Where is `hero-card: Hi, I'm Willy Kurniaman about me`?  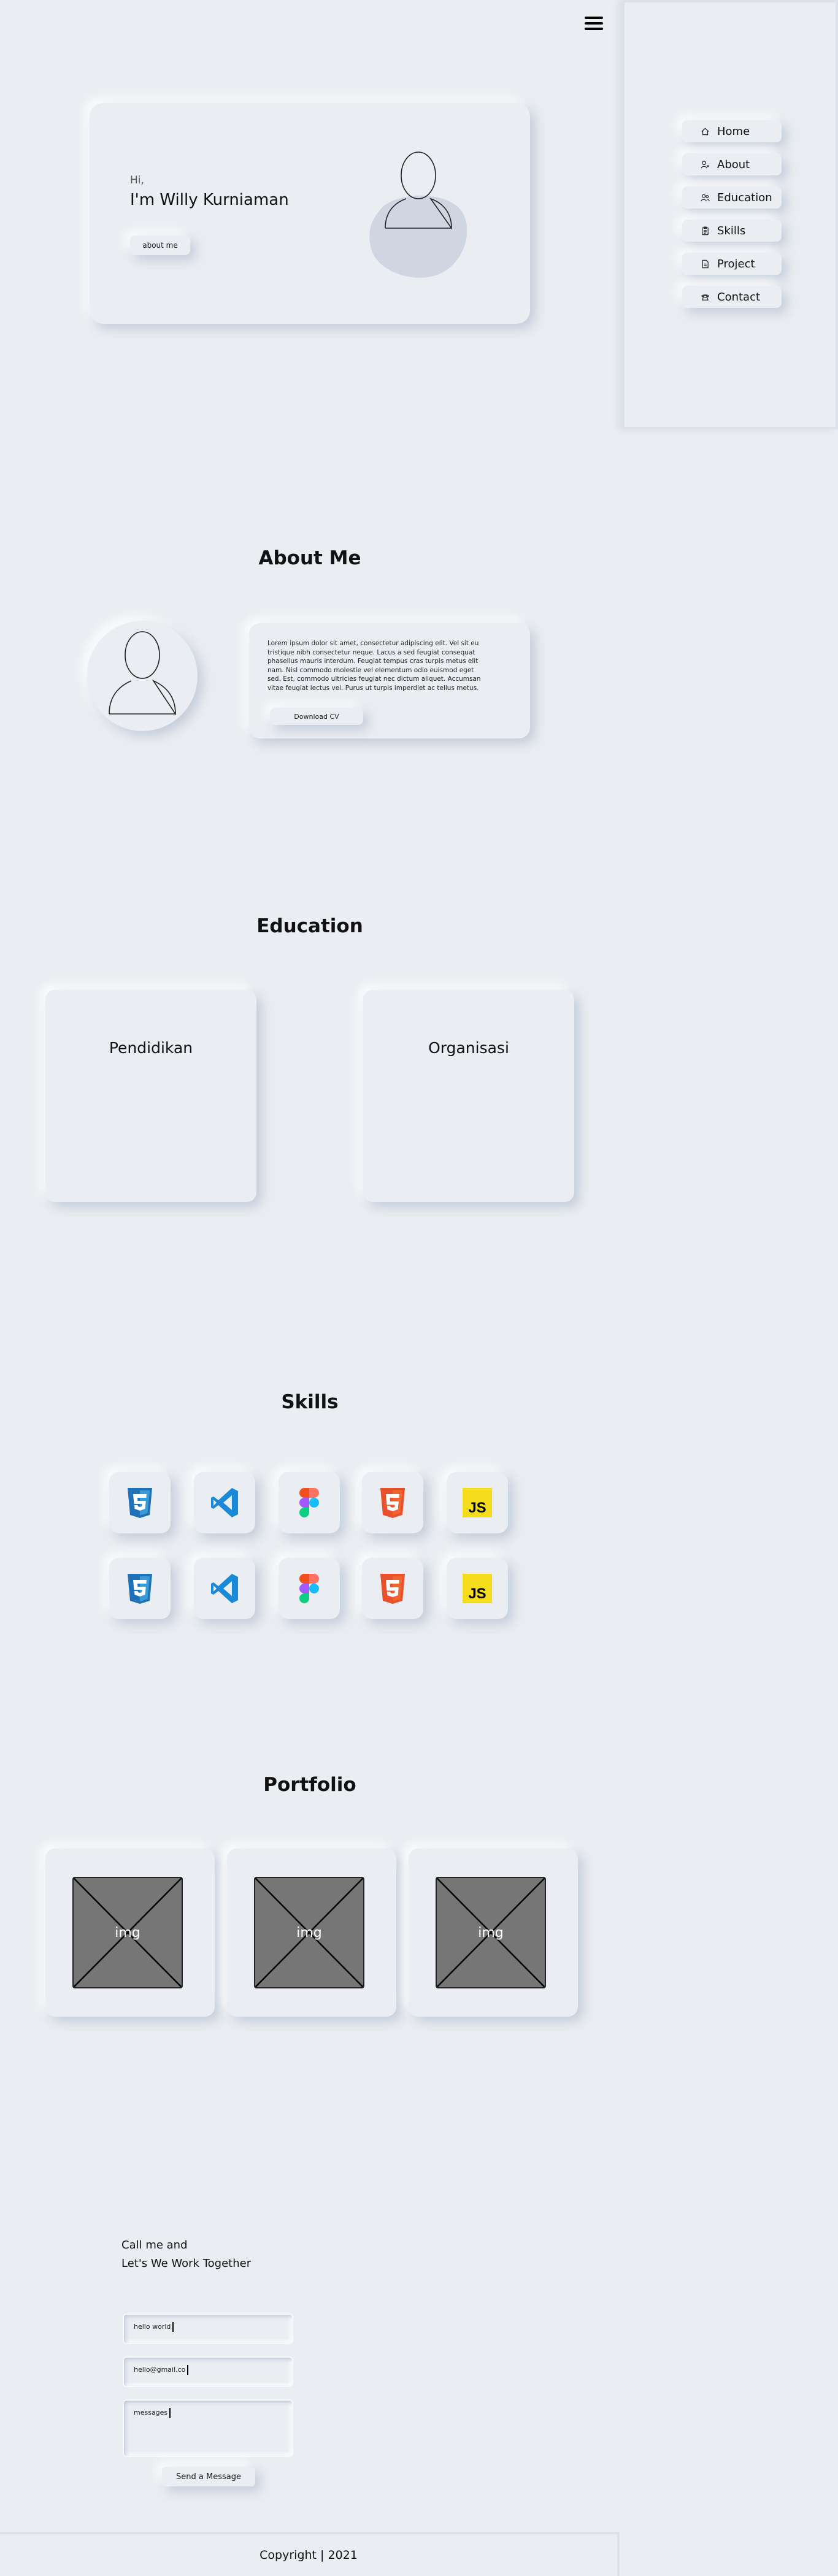 hero-card: Hi, I'm Willy Kurniaman about me is located at coordinates (310, 213).